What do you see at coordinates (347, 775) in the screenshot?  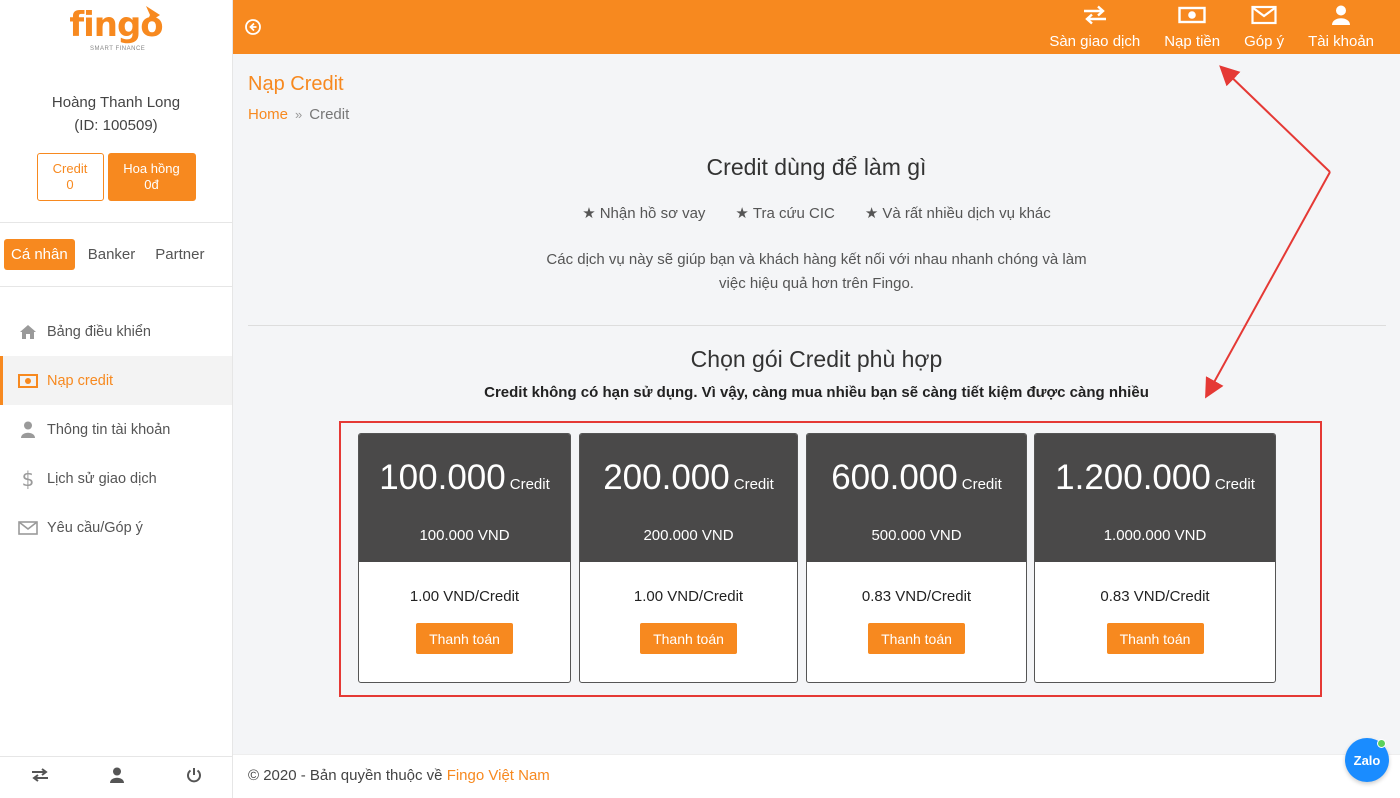 I see `copyright-text: © 2020 - Bản quyền thuộc về` at bounding box center [347, 775].